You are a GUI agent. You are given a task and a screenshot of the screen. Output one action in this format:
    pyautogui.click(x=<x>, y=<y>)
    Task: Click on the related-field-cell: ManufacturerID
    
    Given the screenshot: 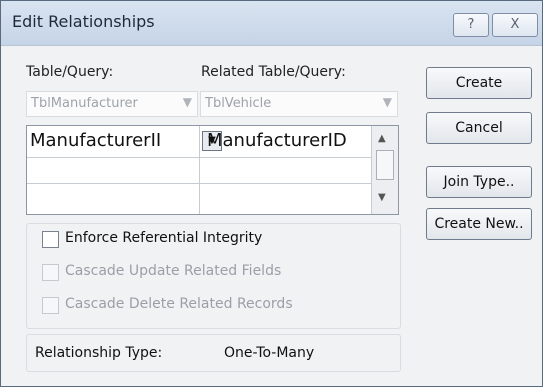 What is the action you would take?
    pyautogui.click(x=288, y=140)
    